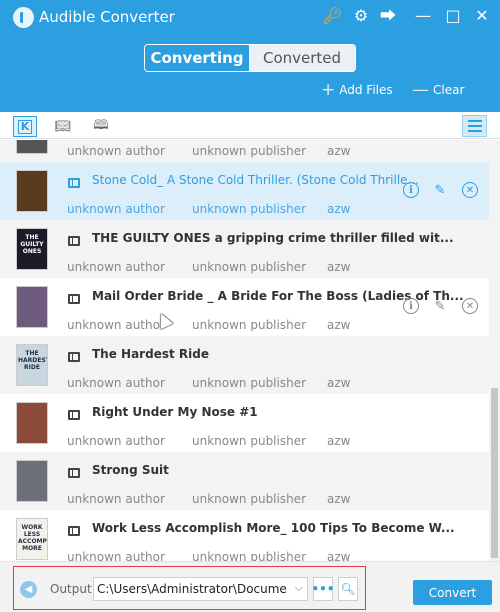  Describe the element at coordinates (150, 354) in the screenshot. I see `book-title: The Hardest Ride` at that location.